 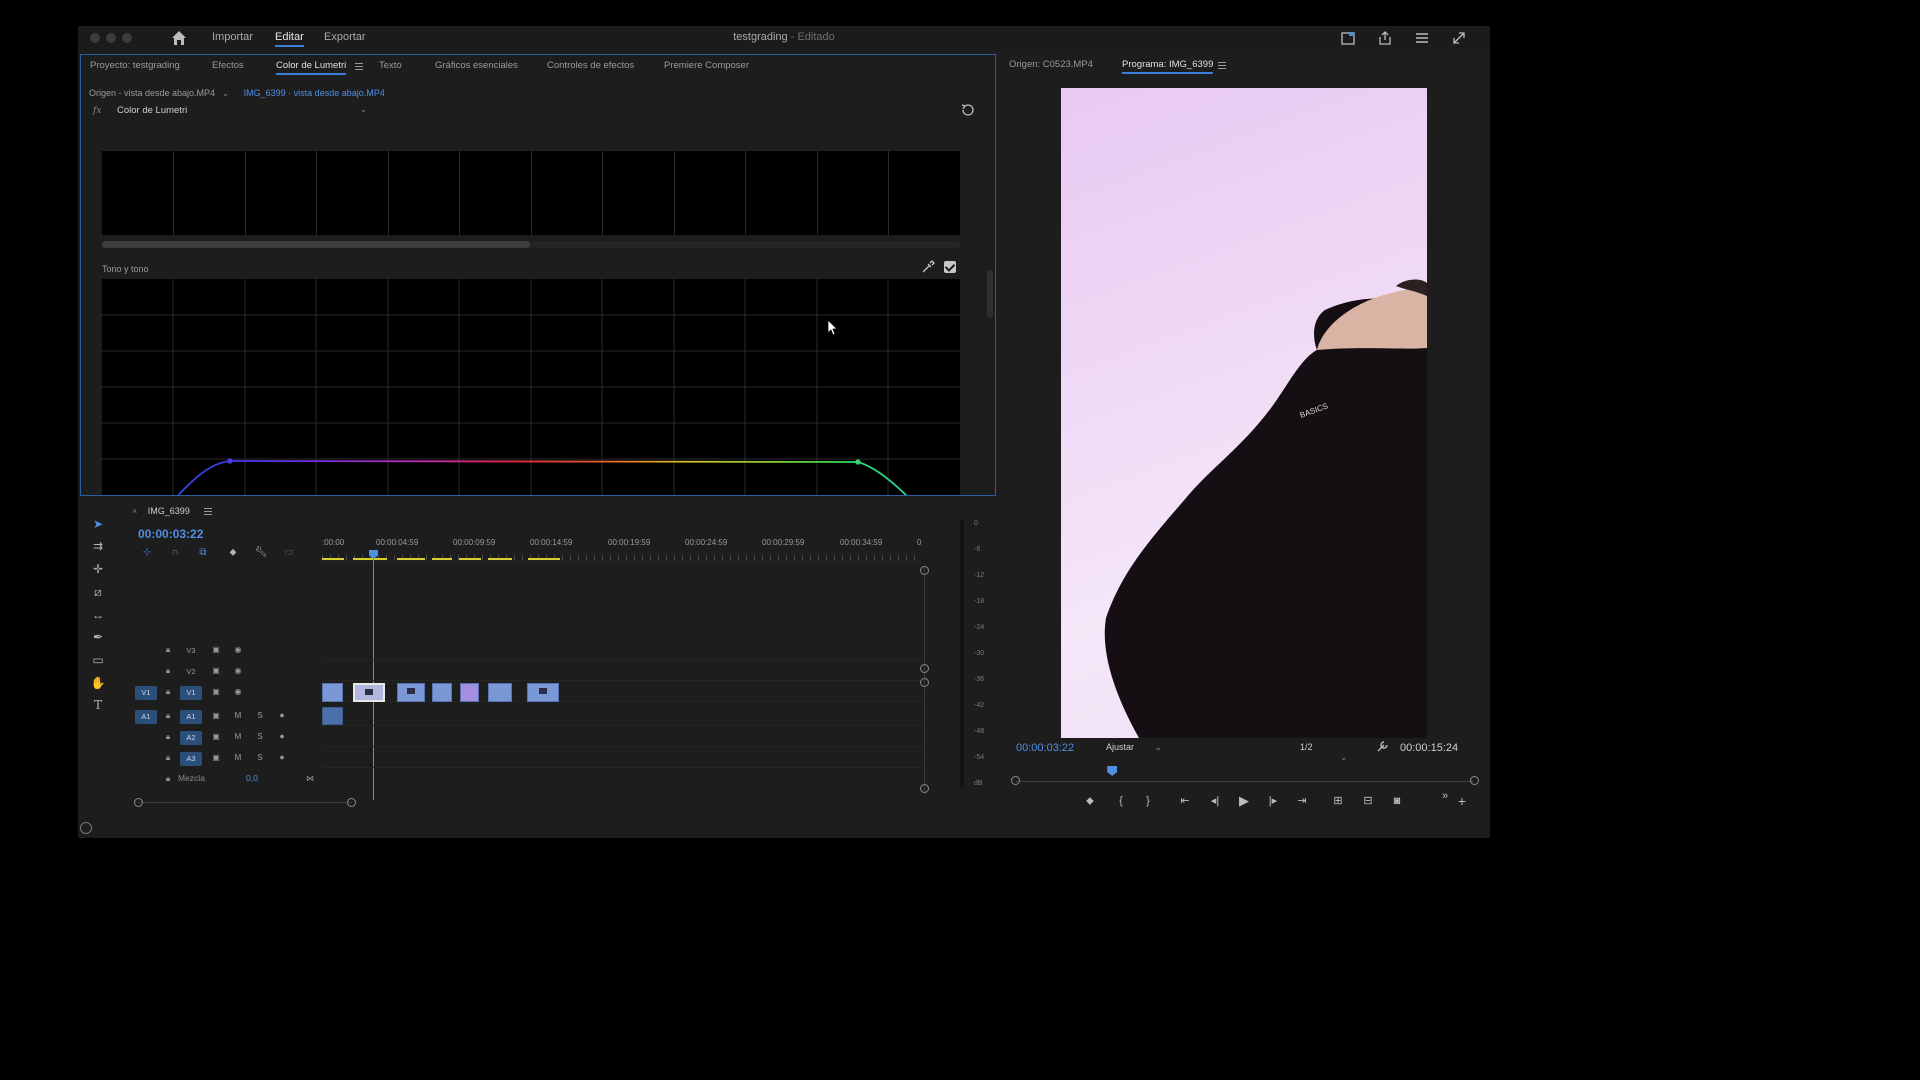 What do you see at coordinates (1148, 801) in the screenshot?
I see `mark-out-icon: }` at bounding box center [1148, 801].